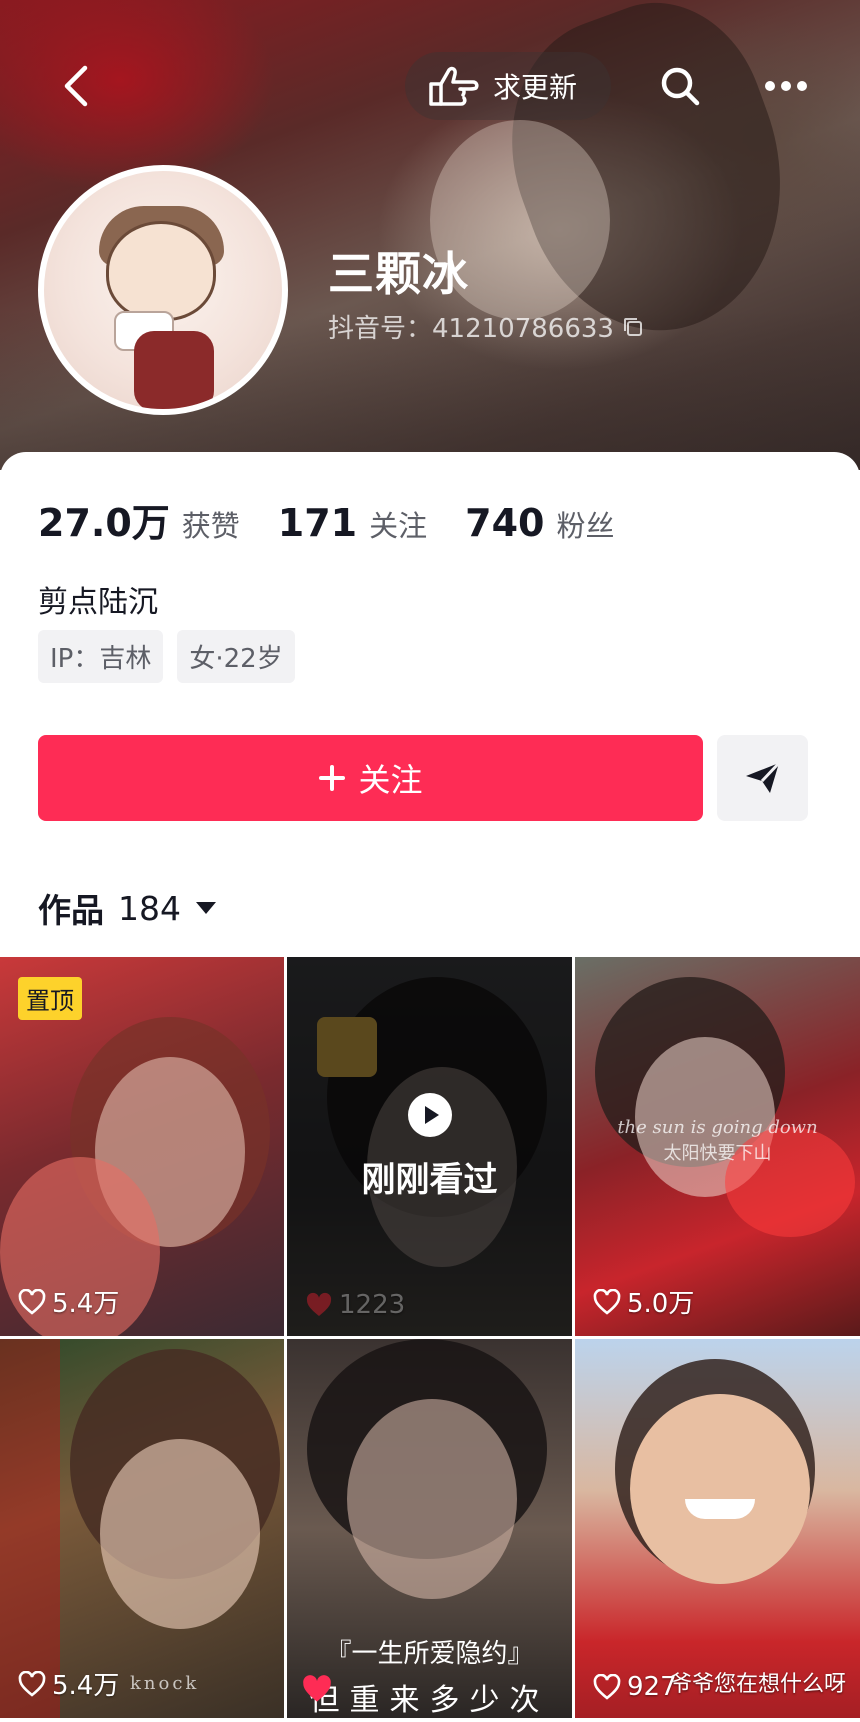  I want to click on request-update-label: 求更新, so click(535, 87).